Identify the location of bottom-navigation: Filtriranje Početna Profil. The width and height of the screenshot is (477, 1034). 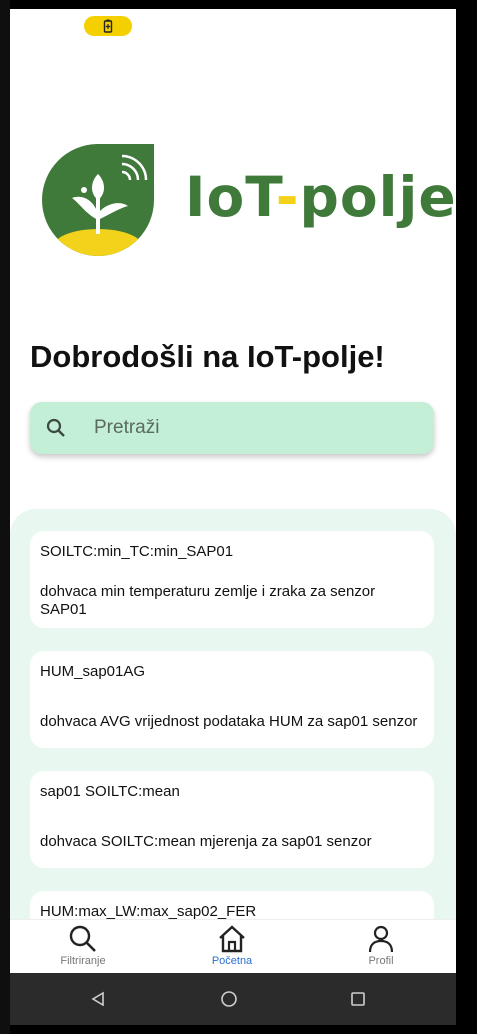
(233, 946).